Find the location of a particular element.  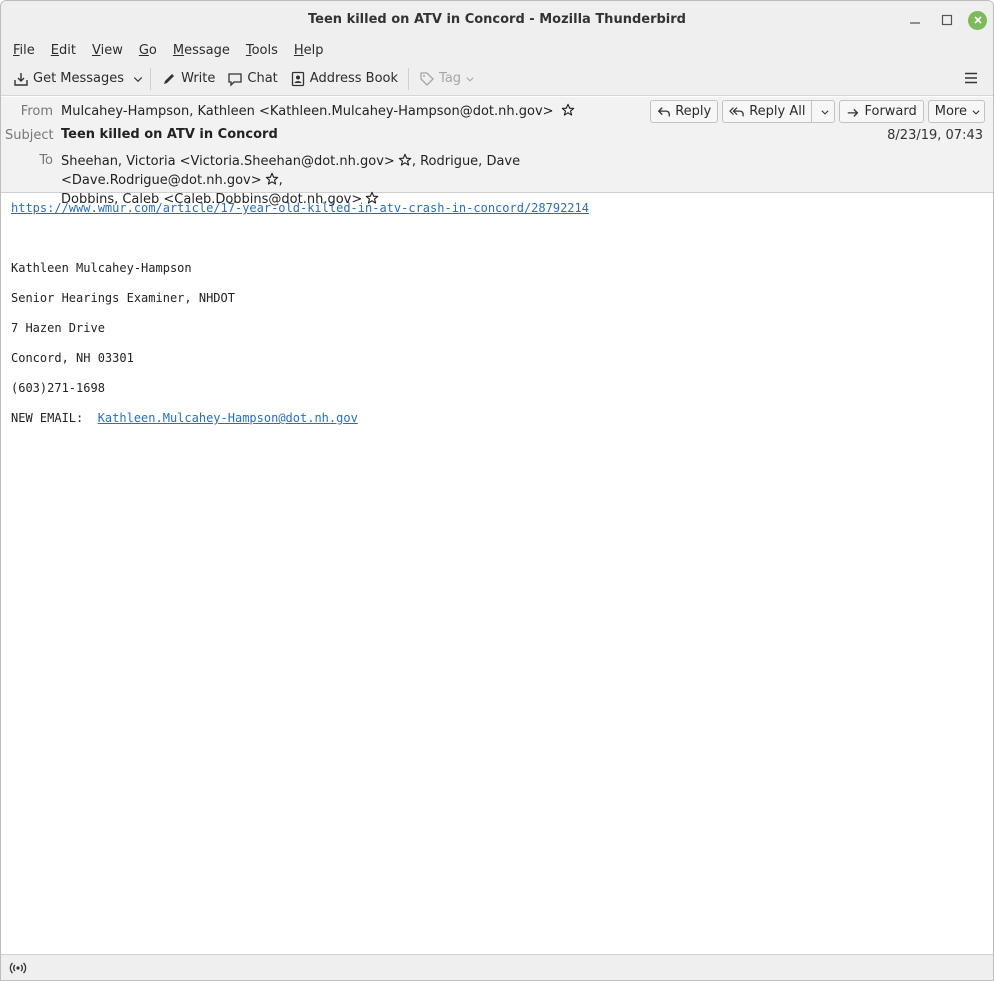

signature-phone: (603)271-1698 is located at coordinates (58, 388).